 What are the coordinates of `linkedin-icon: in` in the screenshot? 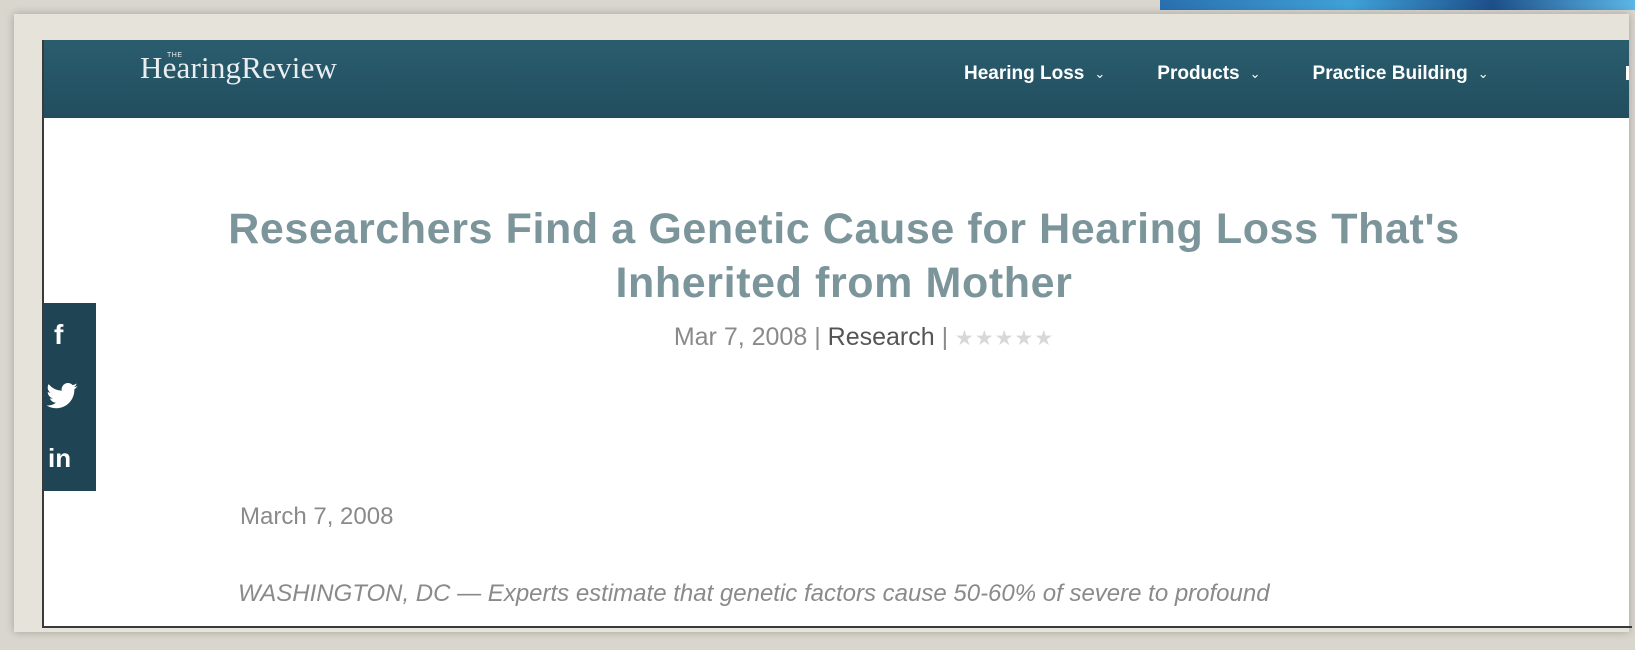 It's located at (59, 458).